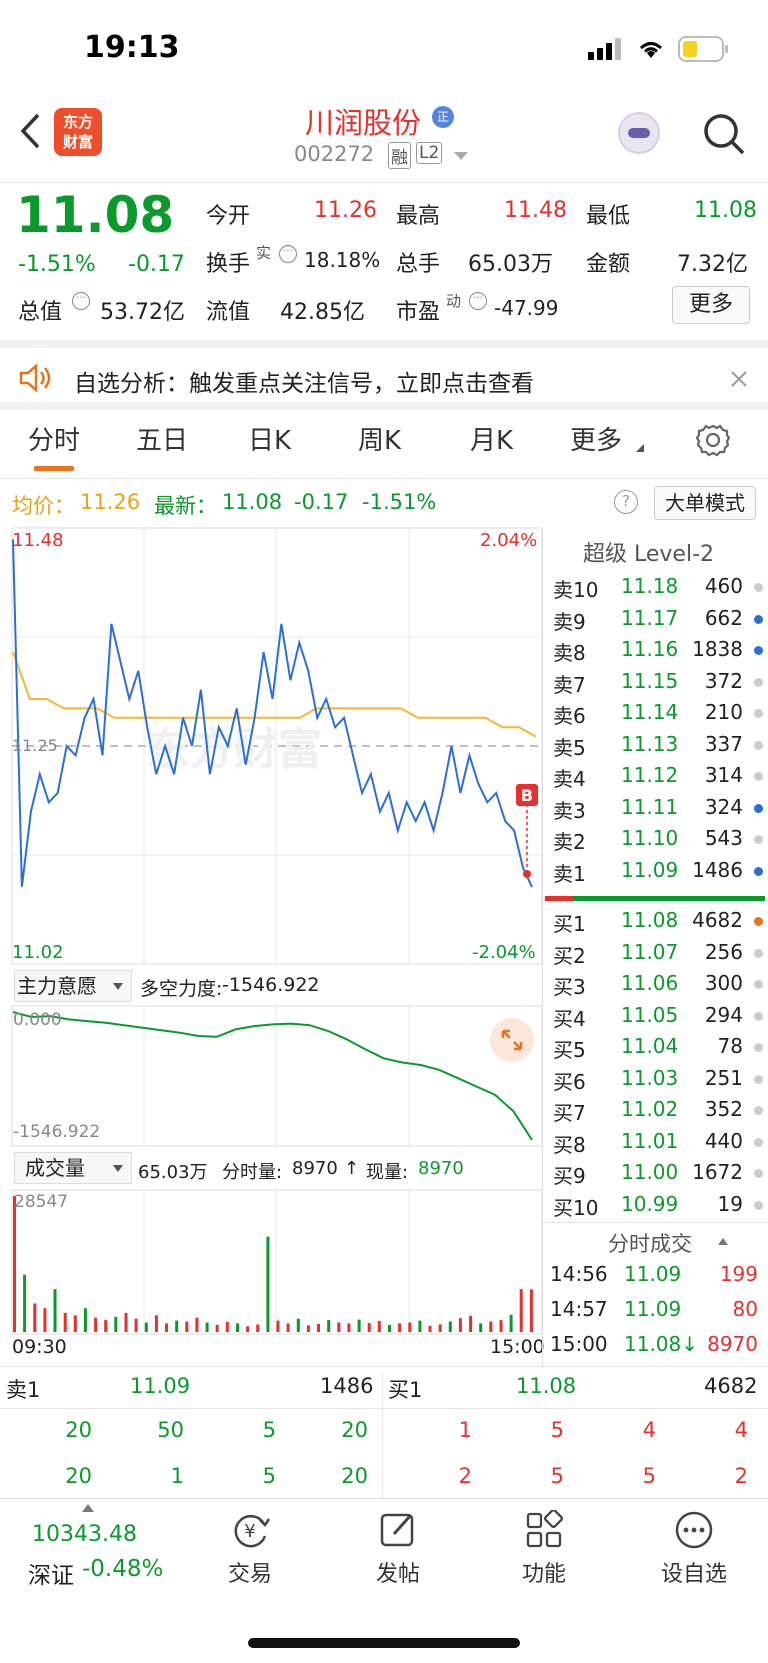  What do you see at coordinates (650, 680) in the screenshot?
I see `ask-price: 11.15` at bounding box center [650, 680].